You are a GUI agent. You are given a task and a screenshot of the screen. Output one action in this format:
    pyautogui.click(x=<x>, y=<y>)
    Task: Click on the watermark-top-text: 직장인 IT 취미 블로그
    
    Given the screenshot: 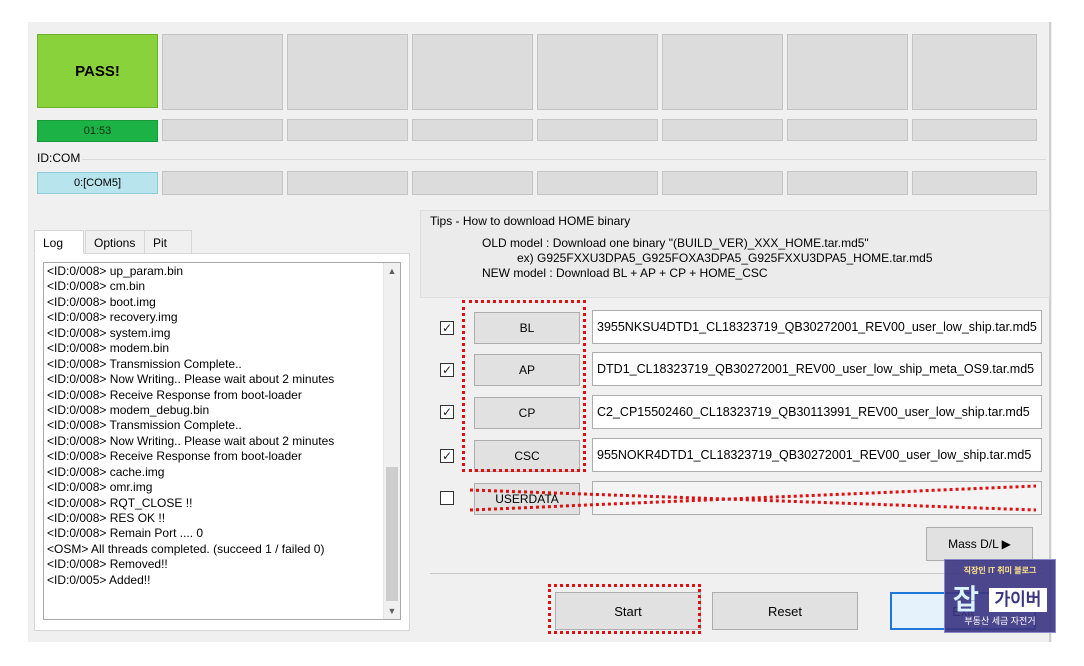 What is the action you would take?
    pyautogui.click(x=1000, y=570)
    